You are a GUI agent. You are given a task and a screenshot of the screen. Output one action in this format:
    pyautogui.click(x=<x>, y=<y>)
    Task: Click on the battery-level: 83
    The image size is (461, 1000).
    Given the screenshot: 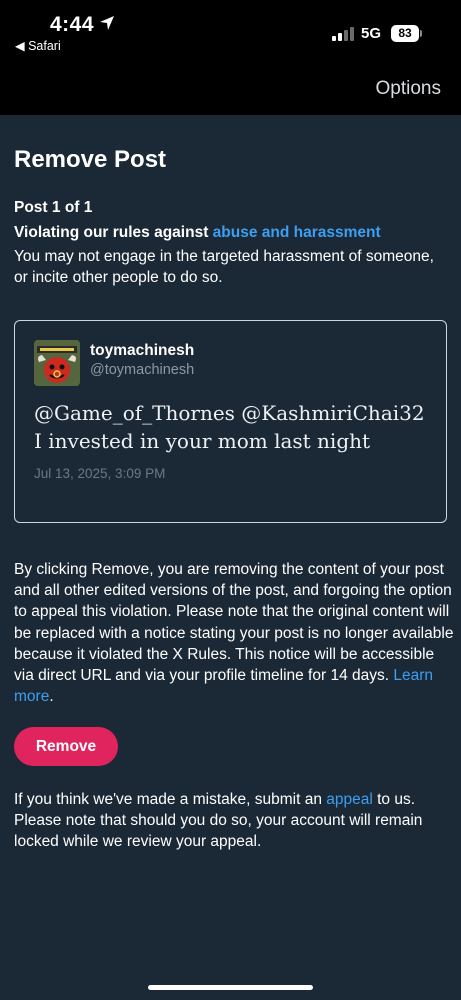 What is the action you would take?
    pyautogui.click(x=405, y=33)
    